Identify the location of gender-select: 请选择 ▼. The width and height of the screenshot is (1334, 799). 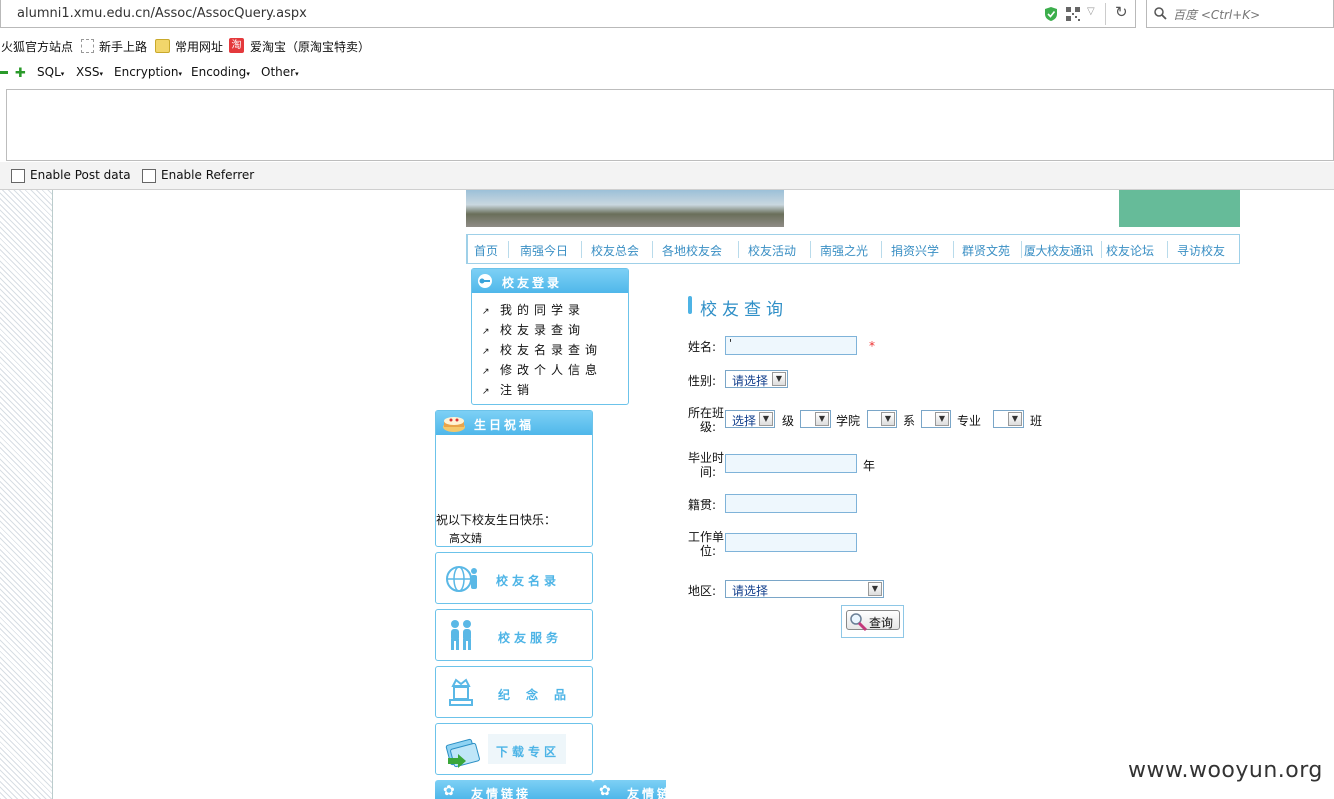
(756, 379).